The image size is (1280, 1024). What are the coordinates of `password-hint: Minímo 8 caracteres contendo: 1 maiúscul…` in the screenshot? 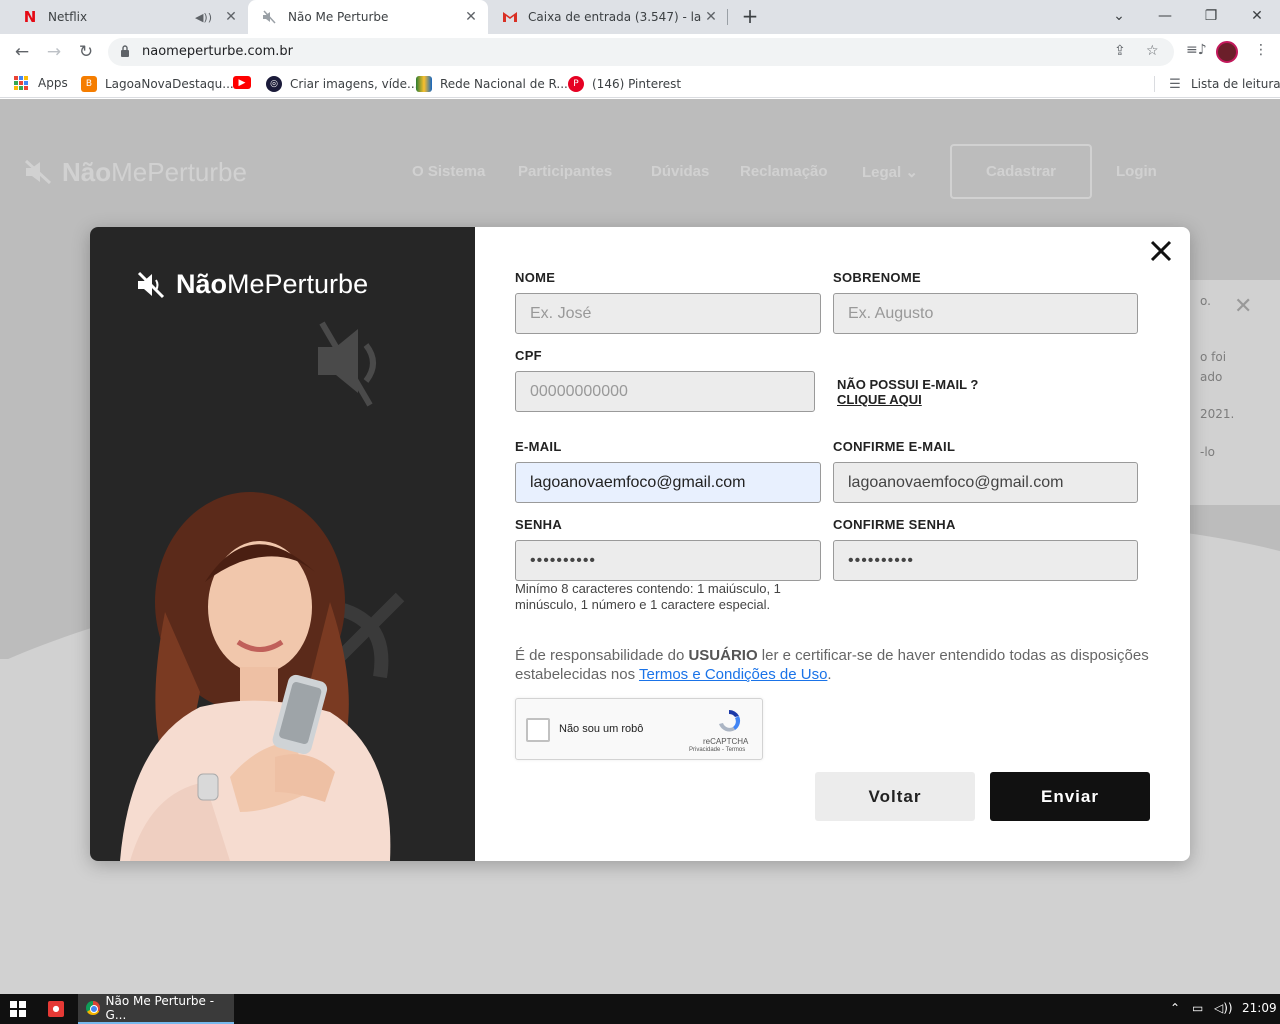 It's located at (648, 596).